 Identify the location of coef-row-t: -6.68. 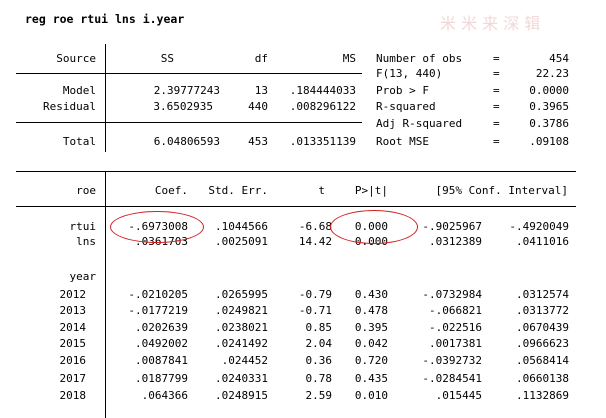
(315, 226).